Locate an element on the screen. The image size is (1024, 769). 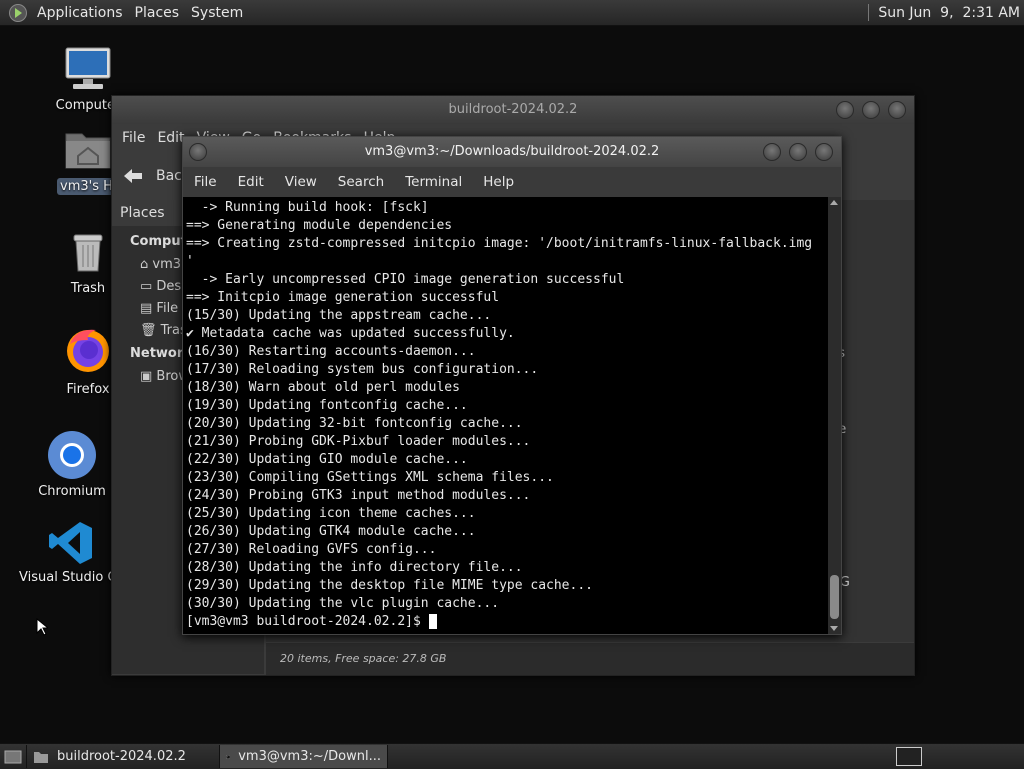
terminal-prompt-line: [vm3@vm3 buildroot-2024.02.2]$ is located at coordinates (506, 622).